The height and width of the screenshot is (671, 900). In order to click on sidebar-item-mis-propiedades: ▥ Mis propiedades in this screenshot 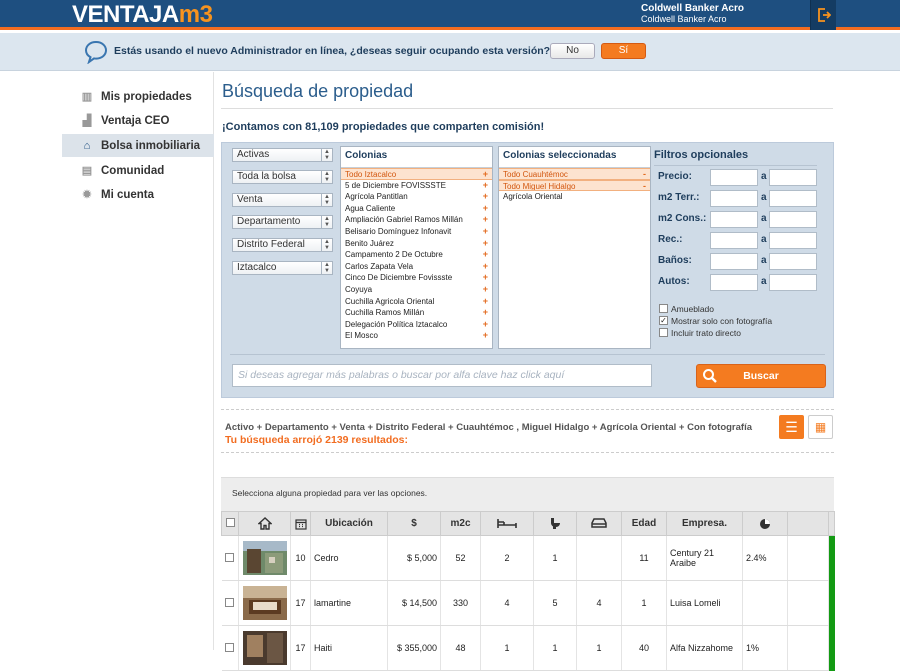, I will do `click(138, 96)`.